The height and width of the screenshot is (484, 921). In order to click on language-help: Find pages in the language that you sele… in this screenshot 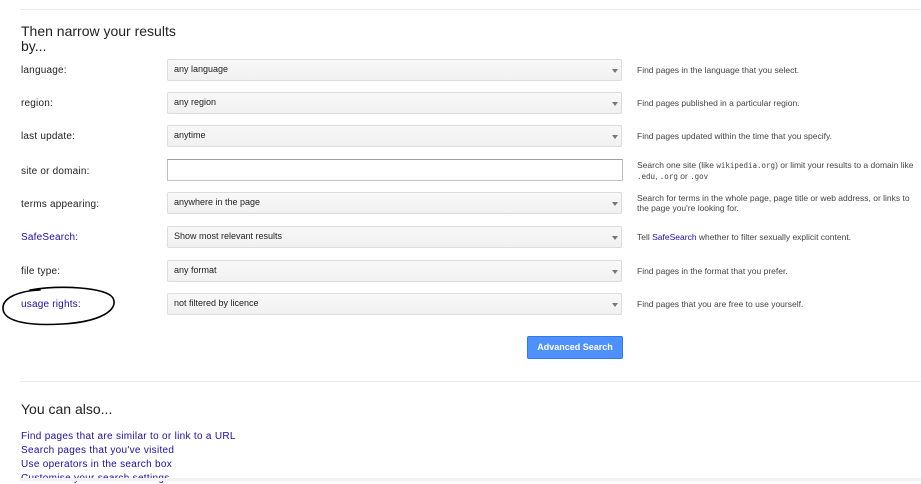, I will do `click(718, 70)`.